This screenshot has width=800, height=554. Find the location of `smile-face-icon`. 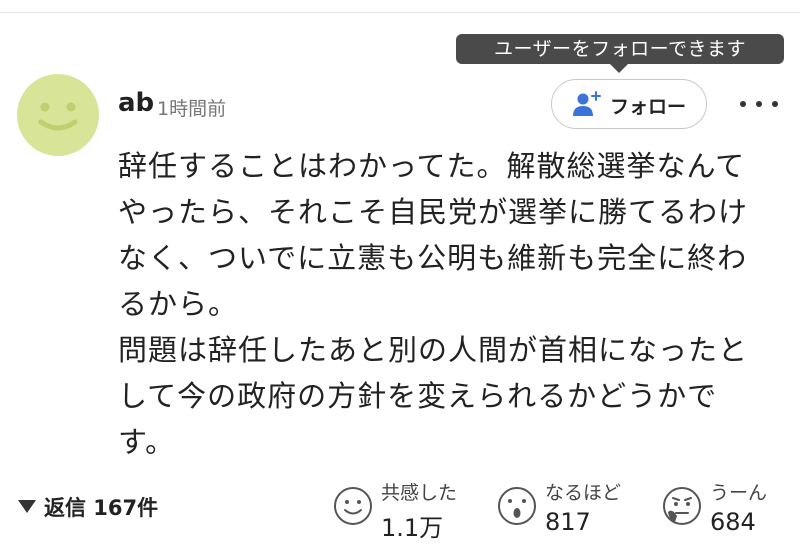

smile-face-icon is located at coordinates (353, 508).